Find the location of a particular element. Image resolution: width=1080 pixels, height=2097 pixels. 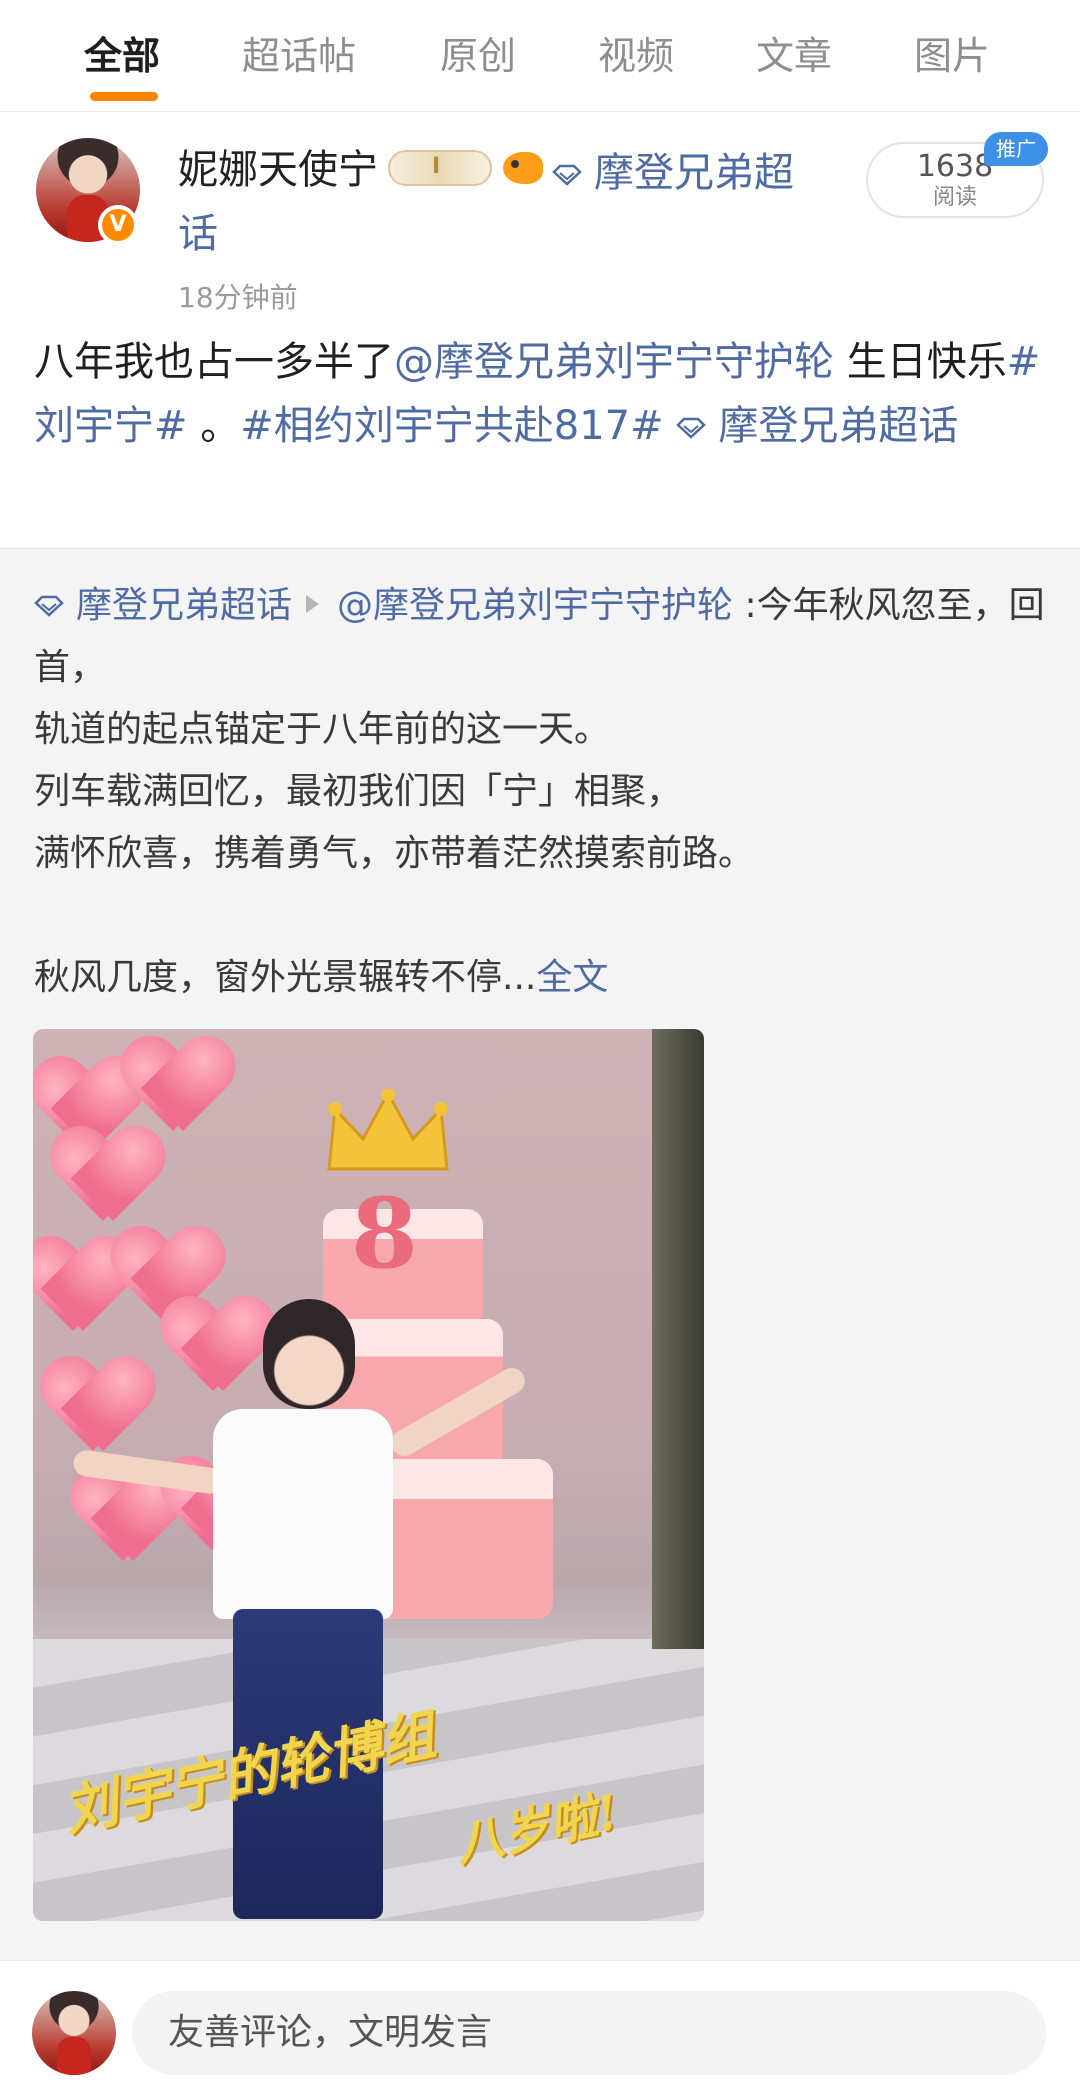

comment-bar: 友善评论，文明发言 is located at coordinates (540, 2028).